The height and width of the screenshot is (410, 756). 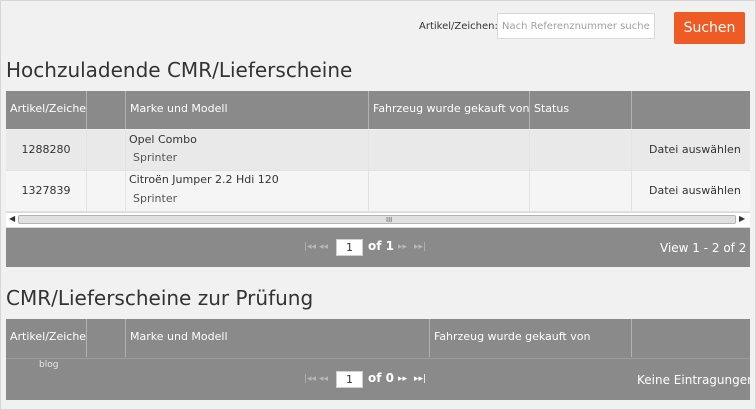 I want to click on scroll-left-icon: ◀, so click(x=12, y=218).